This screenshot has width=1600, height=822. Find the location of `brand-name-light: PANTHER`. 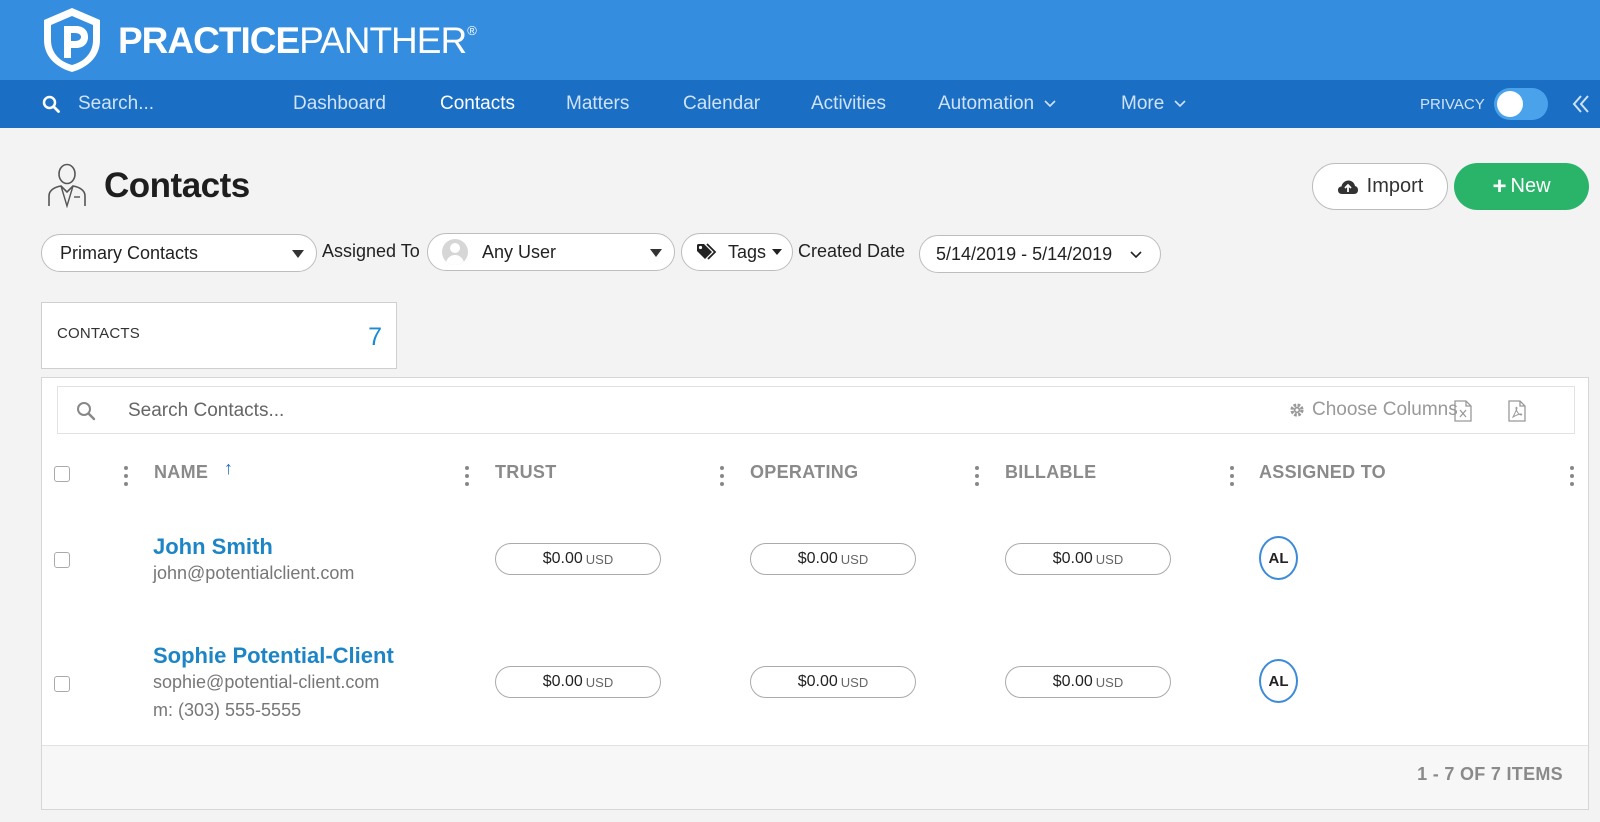

brand-name-light: PANTHER is located at coordinates (383, 40).